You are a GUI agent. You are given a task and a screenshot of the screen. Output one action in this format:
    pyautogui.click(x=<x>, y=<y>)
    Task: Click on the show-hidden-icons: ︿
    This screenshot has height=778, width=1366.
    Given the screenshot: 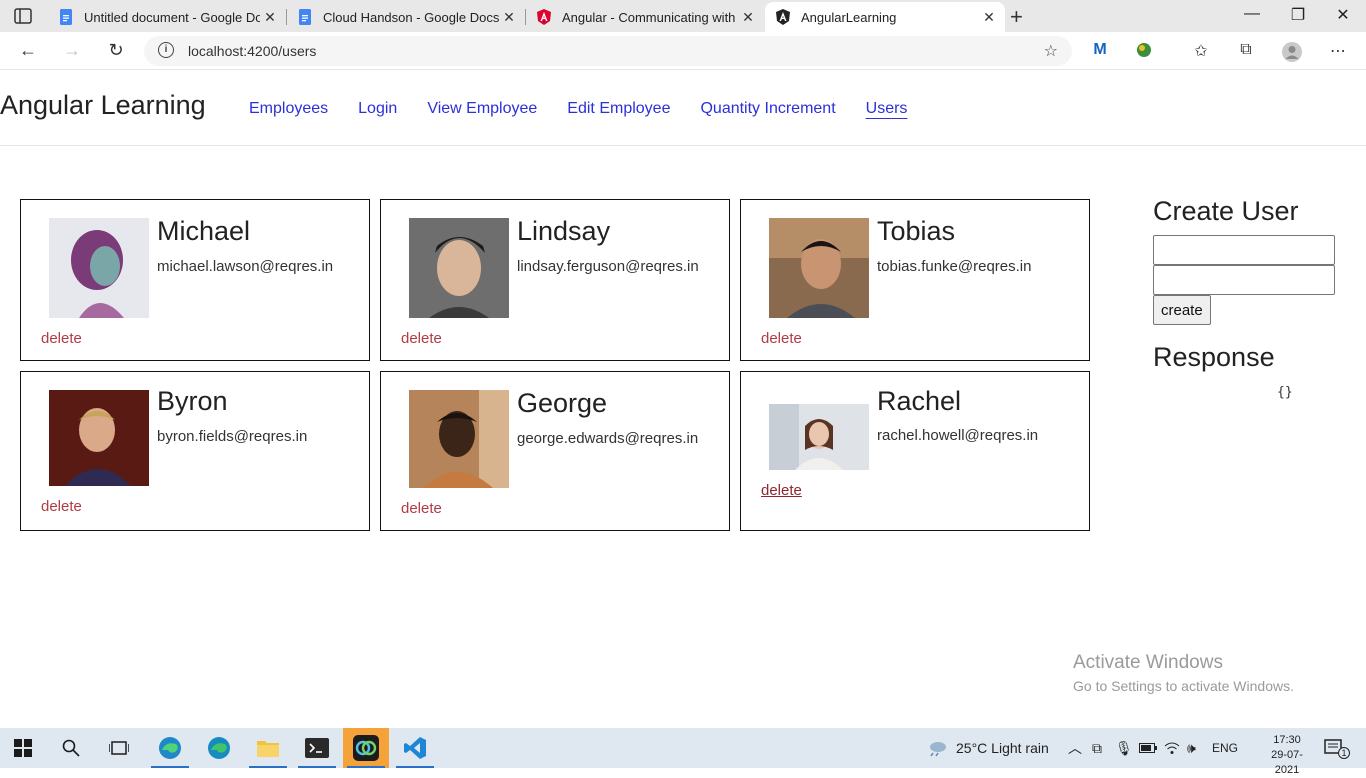 What is the action you would take?
    pyautogui.click(x=1075, y=748)
    